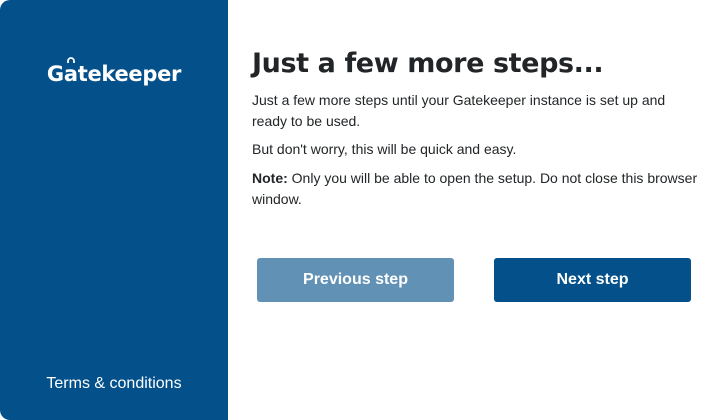 Image resolution: width=720 pixels, height=420 pixels. I want to click on lock-icon, so click(70, 60).